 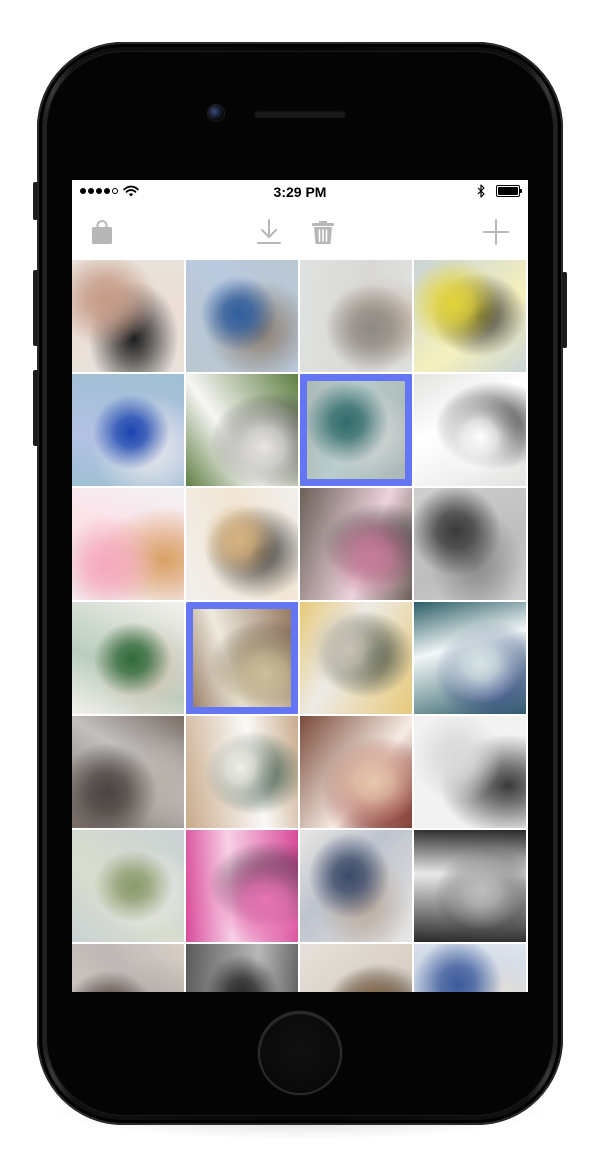 What do you see at coordinates (470, 772) in the screenshot?
I see `photo-woman-window-light` at bounding box center [470, 772].